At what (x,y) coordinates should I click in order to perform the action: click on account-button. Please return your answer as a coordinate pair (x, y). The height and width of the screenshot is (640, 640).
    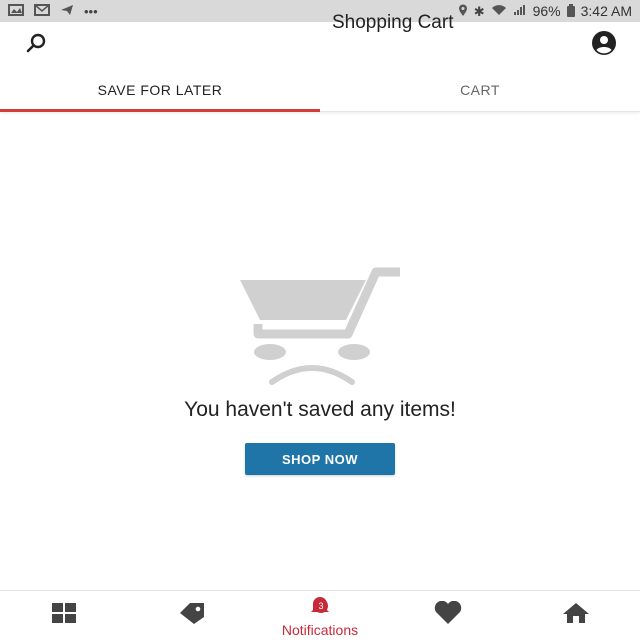
    Looking at the image, I should click on (604, 45).